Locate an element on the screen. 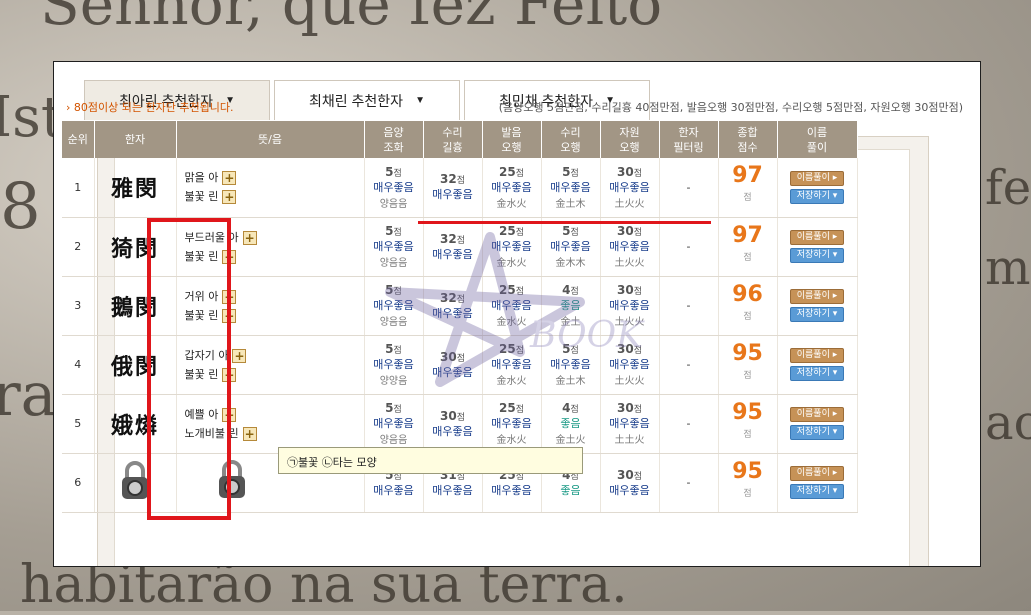 Image resolution: width=1031 pixels, height=615 pixels. header-hanja: 한자 is located at coordinates (135, 139).